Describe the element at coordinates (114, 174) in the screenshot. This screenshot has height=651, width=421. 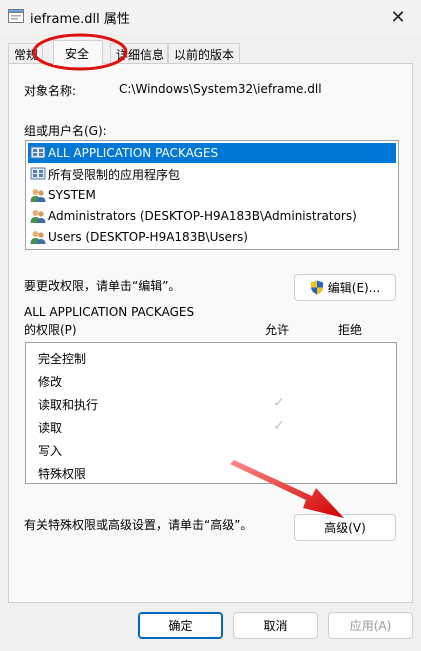
I see `list-item-label: 所有受限制的应用程序包` at that location.